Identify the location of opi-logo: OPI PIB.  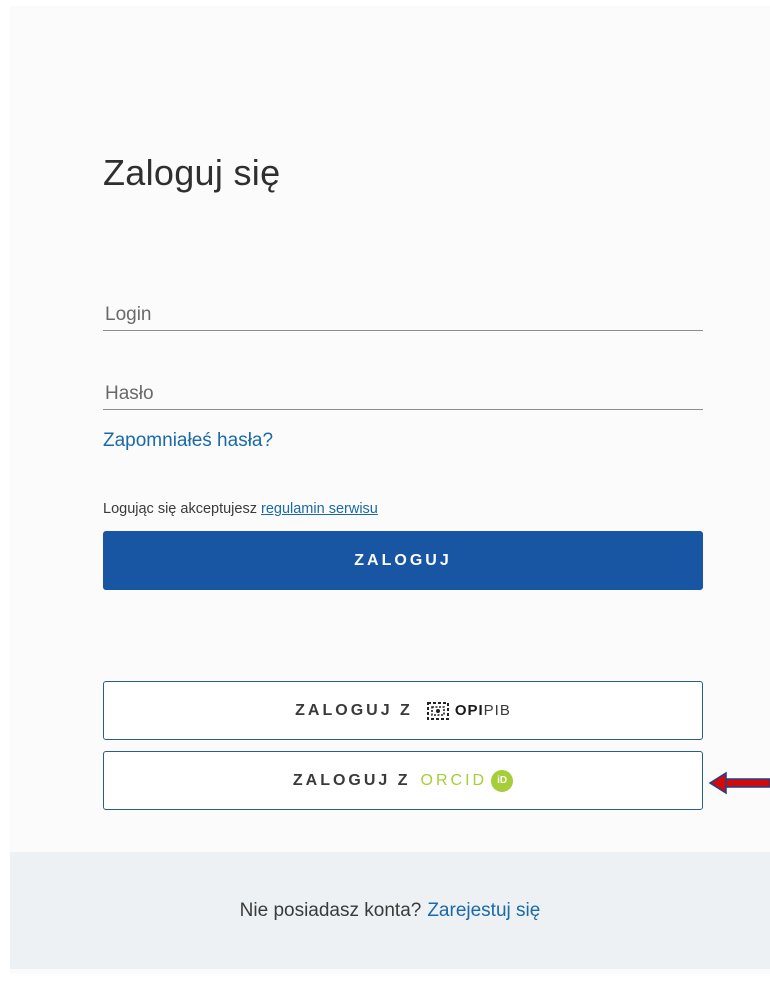
(468, 711).